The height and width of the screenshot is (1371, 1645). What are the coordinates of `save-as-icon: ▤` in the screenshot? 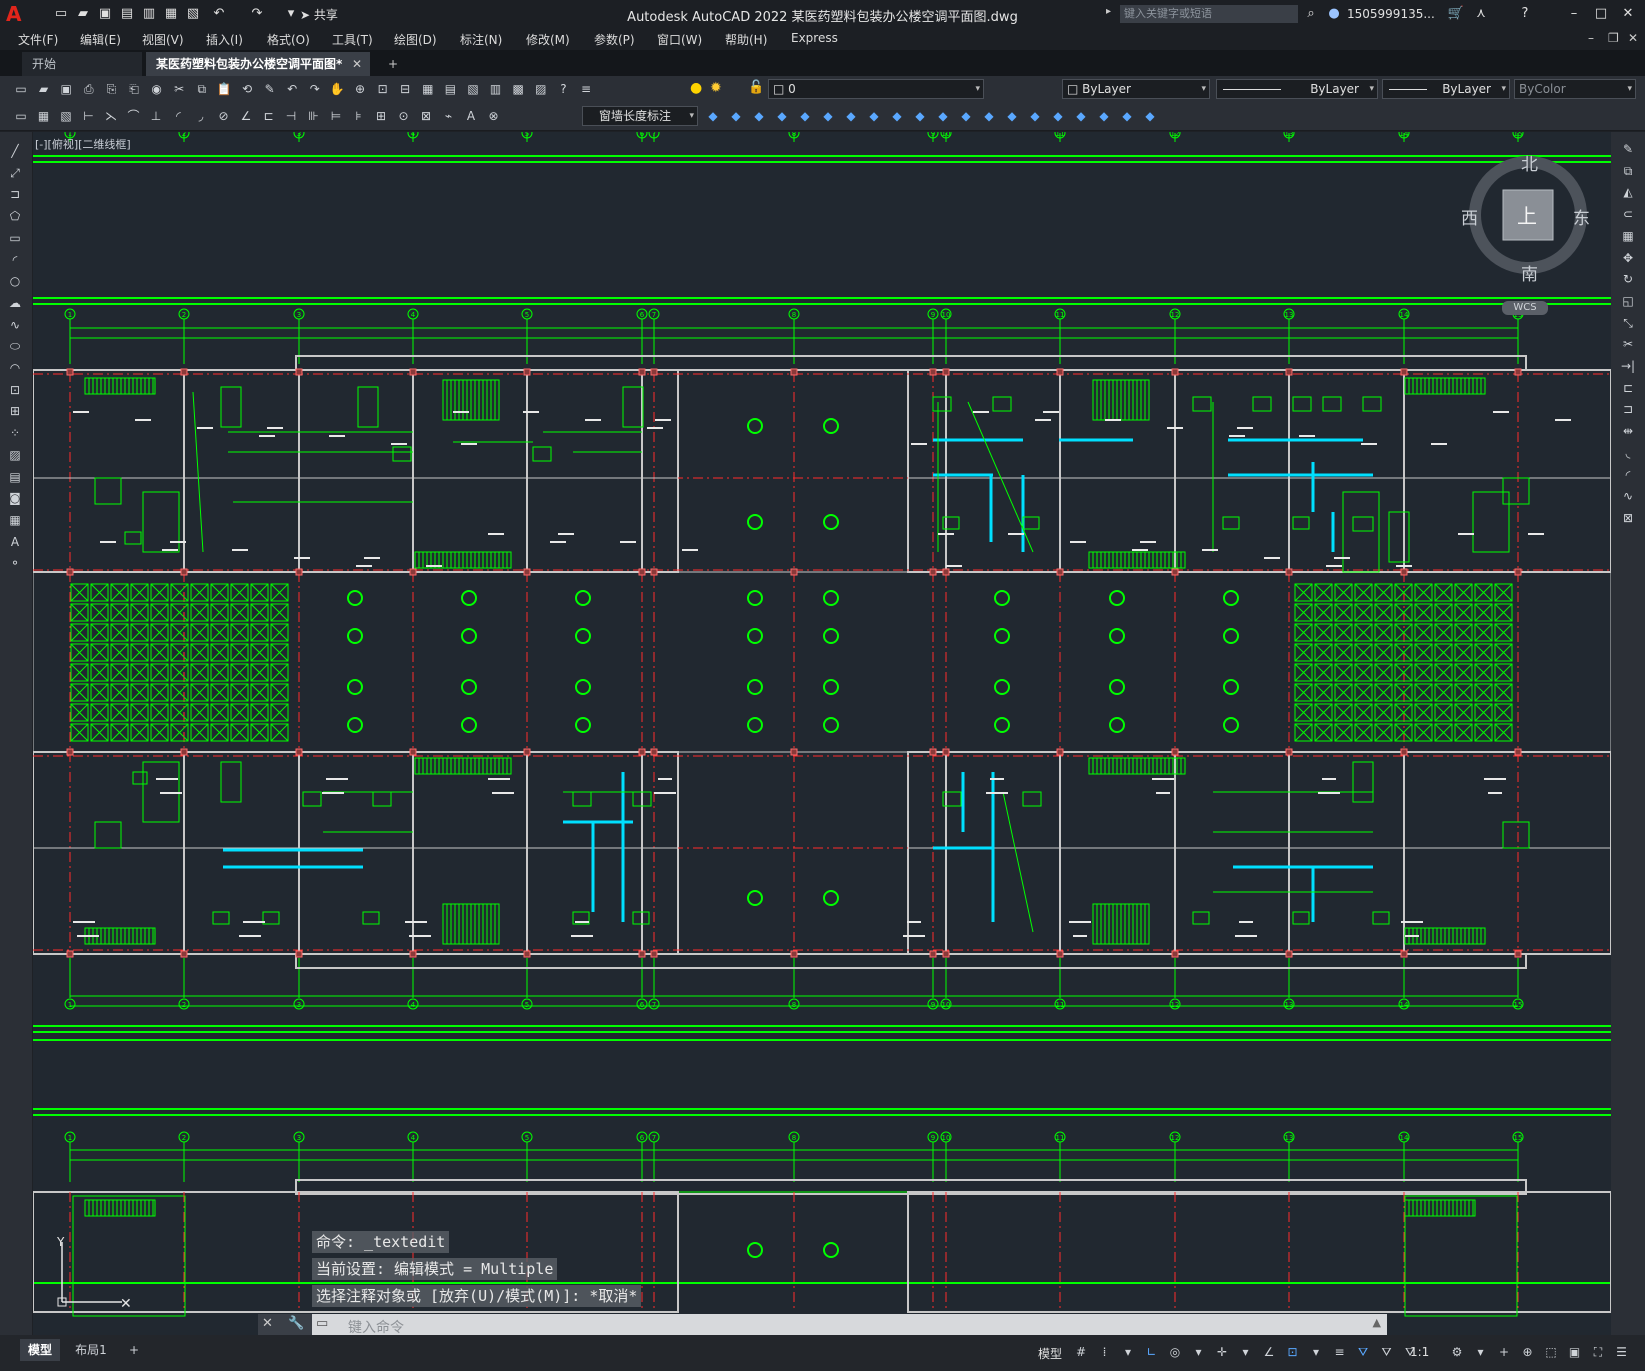 It's located at (127, 14).